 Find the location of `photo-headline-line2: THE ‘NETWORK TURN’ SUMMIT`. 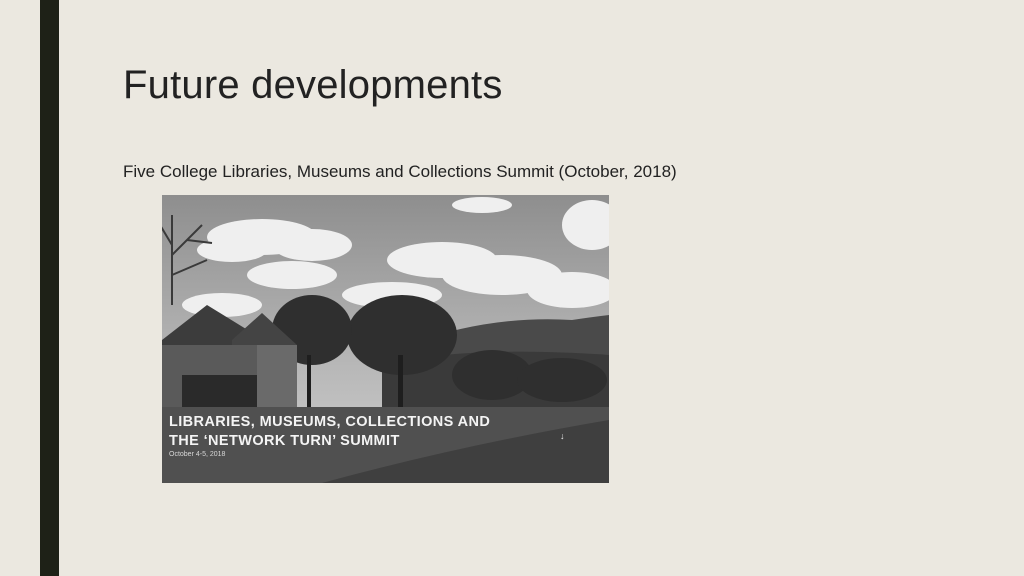

photo-headline-line2: THE ‘NETWORK TURN’ SUMMIT is located at coordinates (284, 441).